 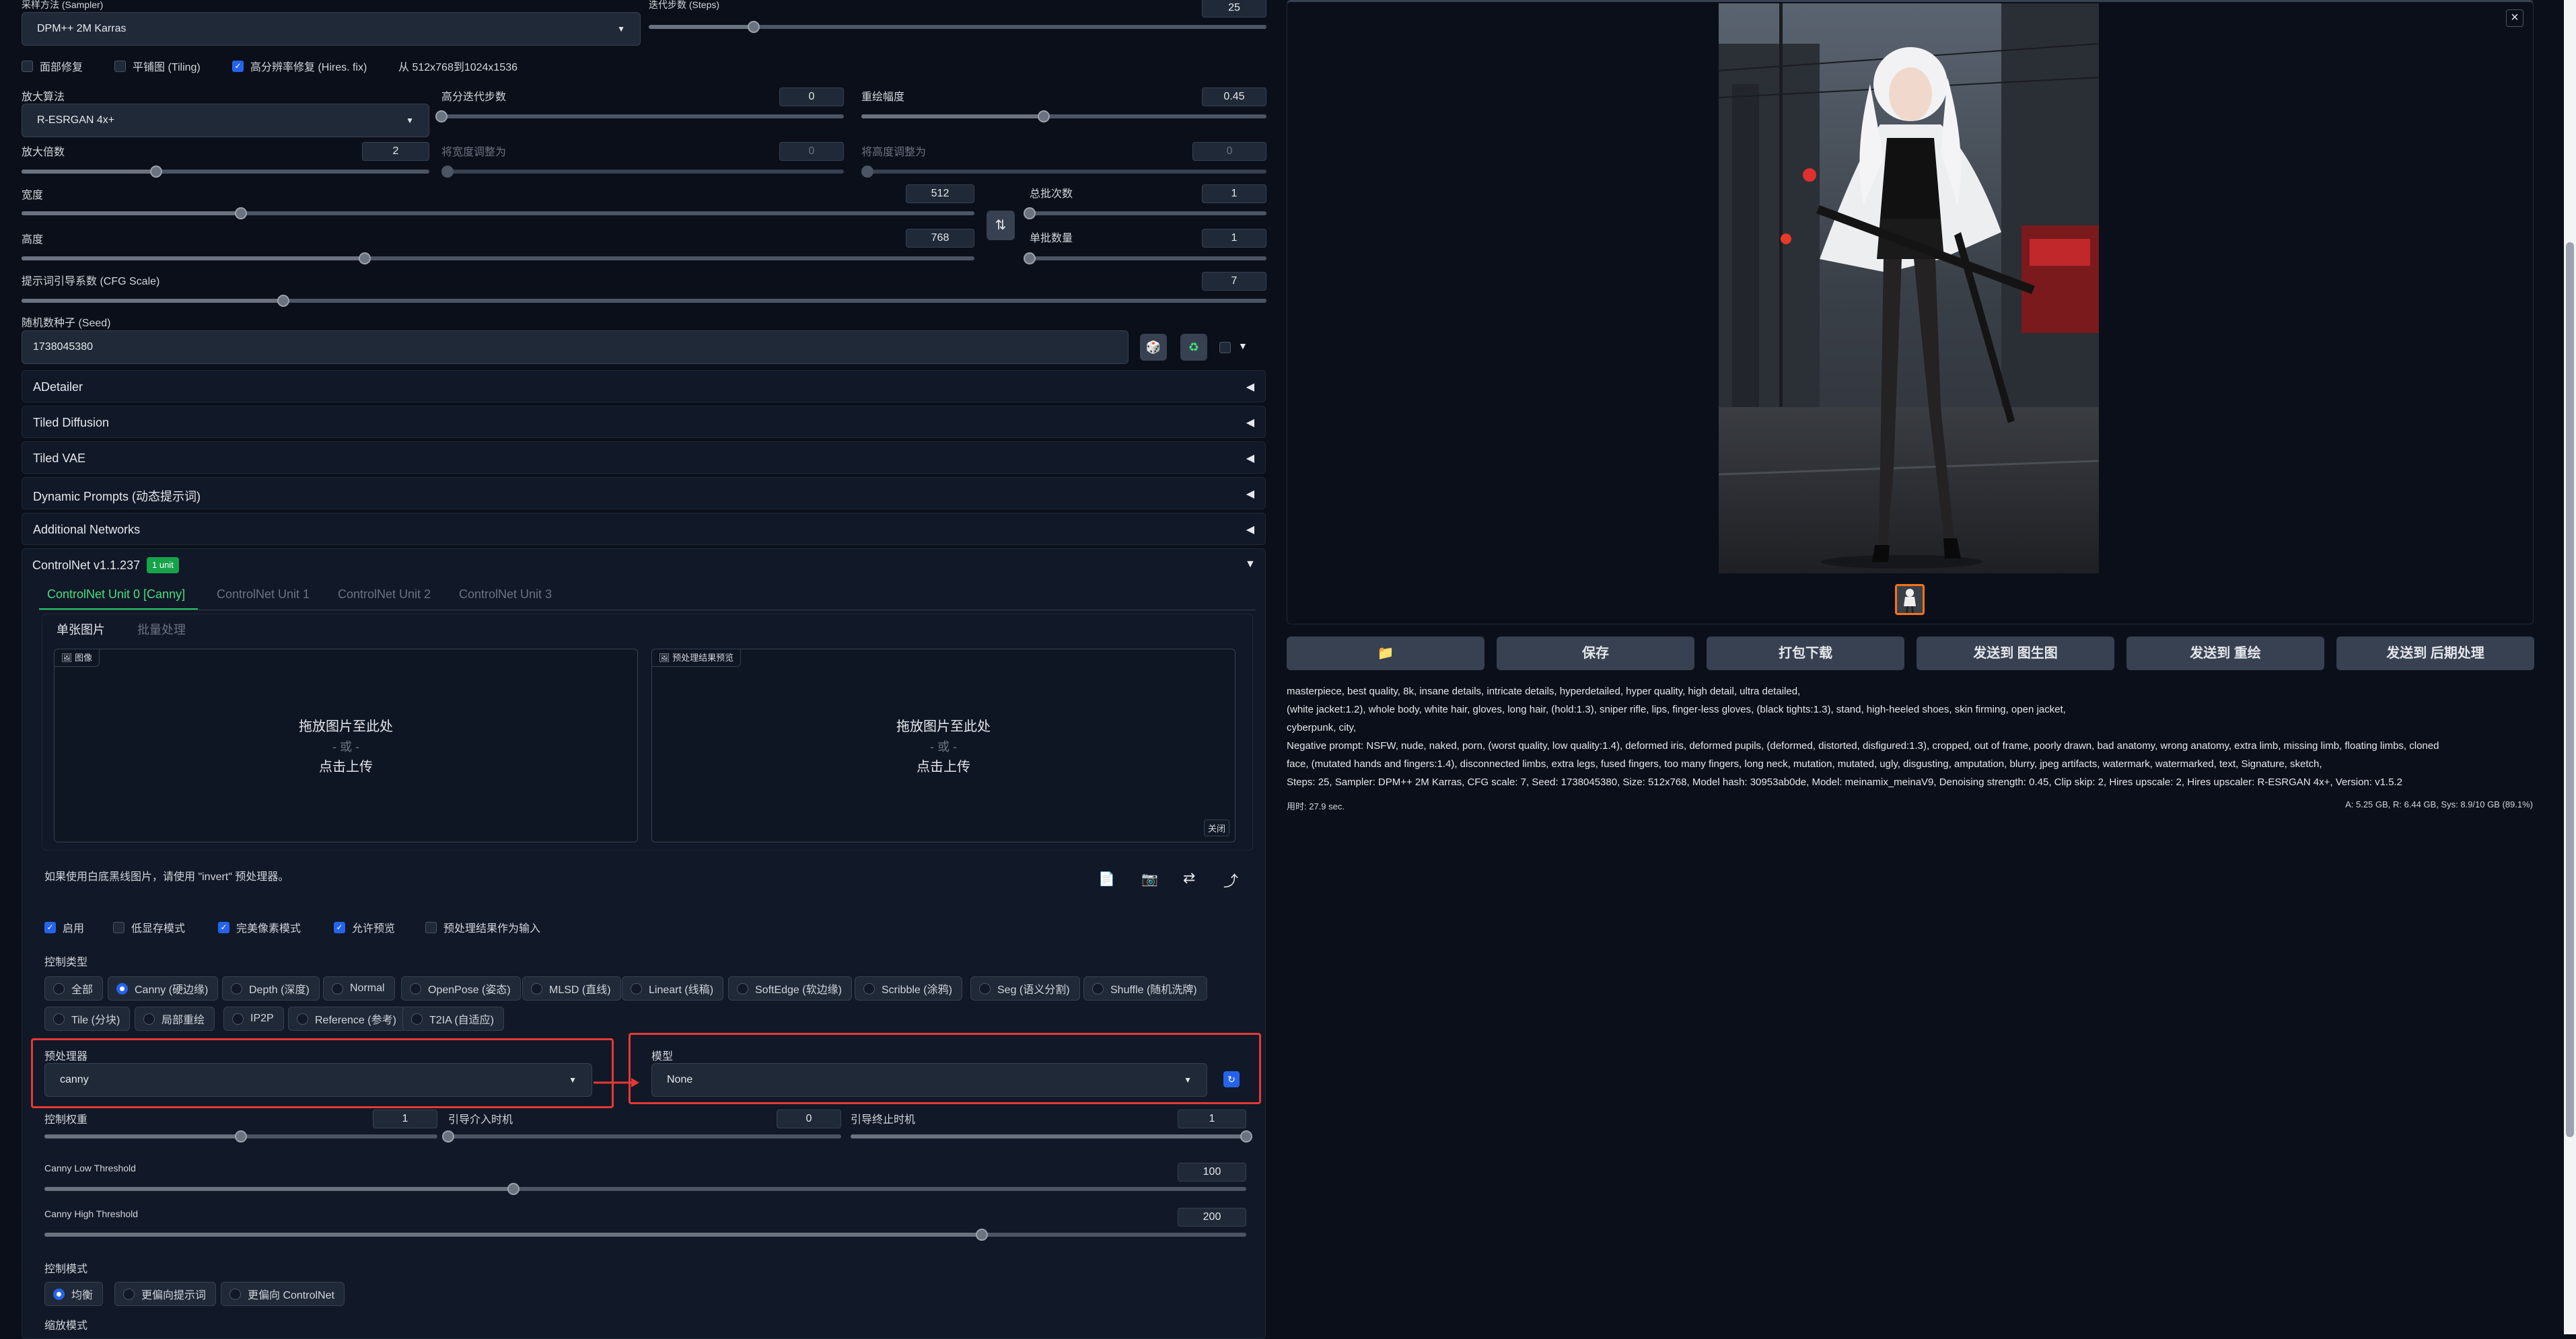 I want to click on cfg-slider, so click(x=644, y=301).